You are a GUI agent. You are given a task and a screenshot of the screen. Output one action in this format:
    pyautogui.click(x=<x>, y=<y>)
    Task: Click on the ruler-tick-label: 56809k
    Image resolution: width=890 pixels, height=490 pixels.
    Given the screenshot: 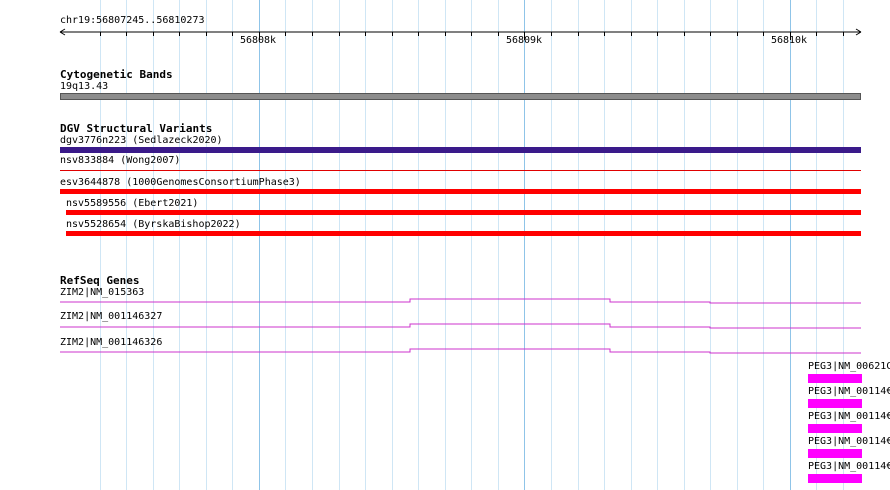 What is the action you would take?
    pyautogui.click(x=524, y=40)
    